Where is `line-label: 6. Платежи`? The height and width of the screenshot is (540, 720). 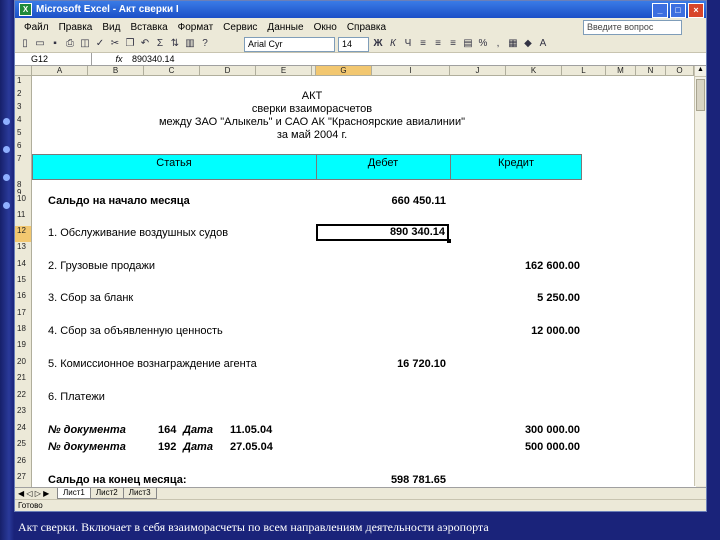
line-label: 6. Платежи is located at coordinates (76, 397).